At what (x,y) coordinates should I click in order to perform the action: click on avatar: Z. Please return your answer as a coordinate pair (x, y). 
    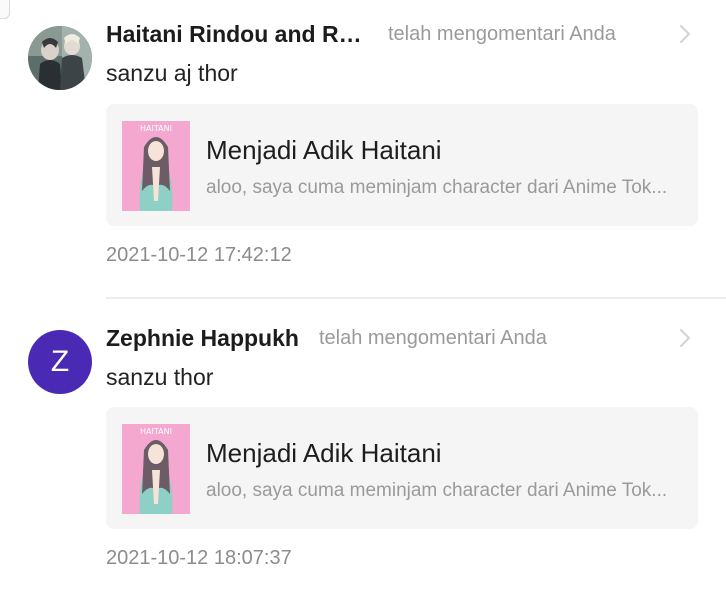
    Looking at the image, I should click on (60, 362).